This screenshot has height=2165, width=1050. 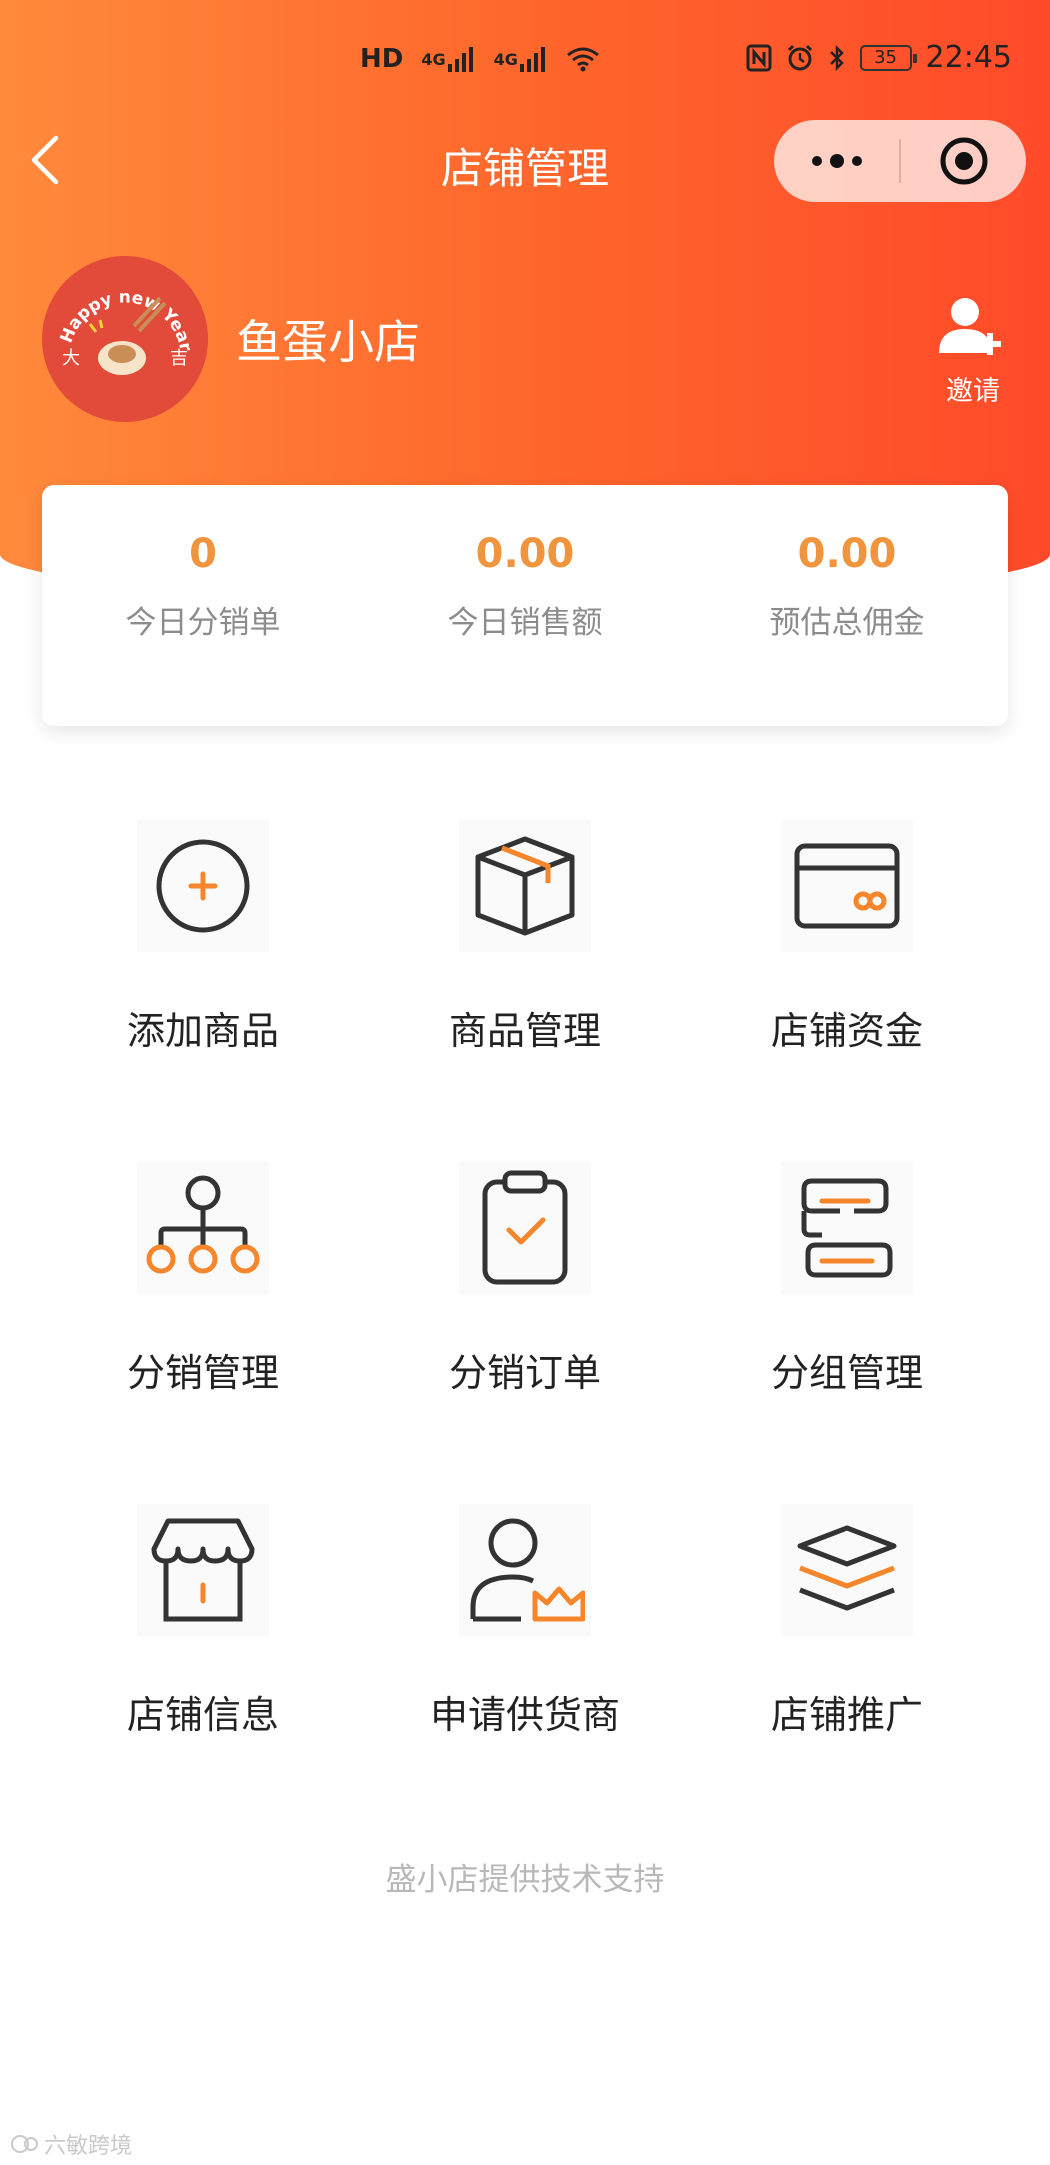 What do you see at coordinates (24, 2144) in the screenshot?
I see `watermark-logo-icon` at bounding box center [24, 2144].